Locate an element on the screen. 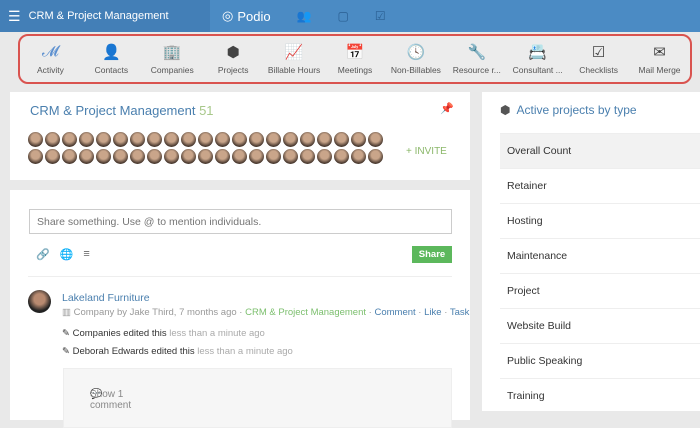  project-type-item: Public Speaking is located at coordinates (600, 360).